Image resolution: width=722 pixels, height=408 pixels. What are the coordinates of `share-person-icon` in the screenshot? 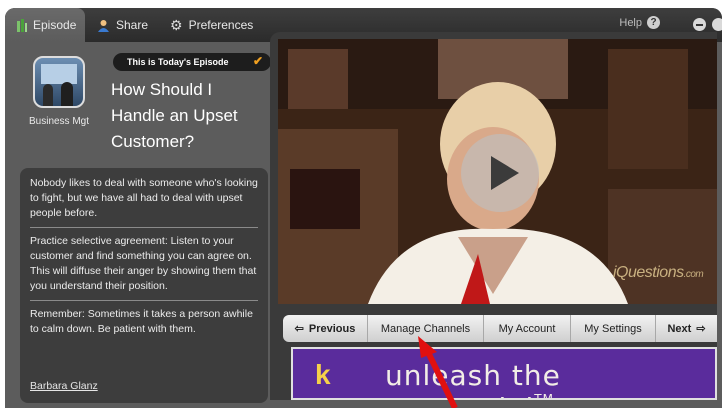 It's located at (103, 25).